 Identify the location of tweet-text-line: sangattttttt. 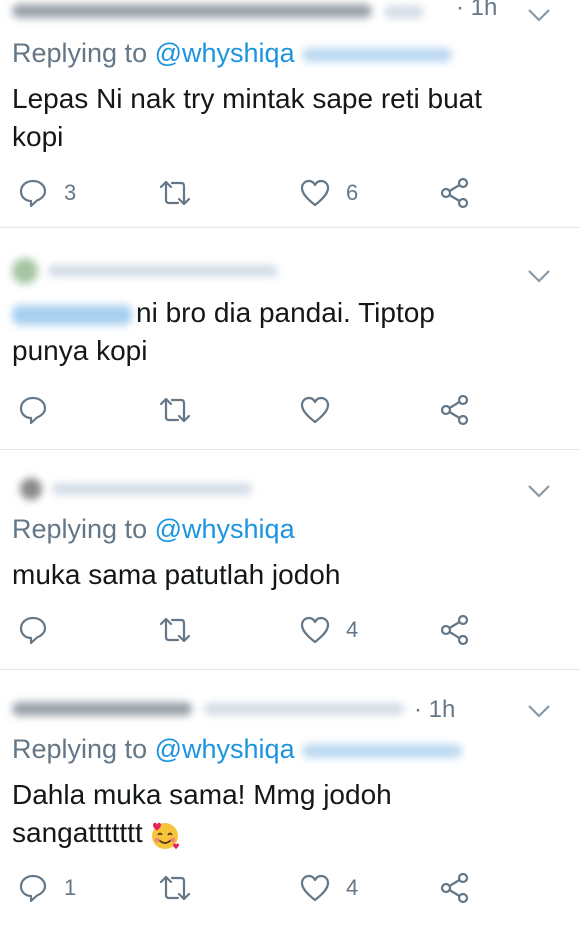
(77, 832).